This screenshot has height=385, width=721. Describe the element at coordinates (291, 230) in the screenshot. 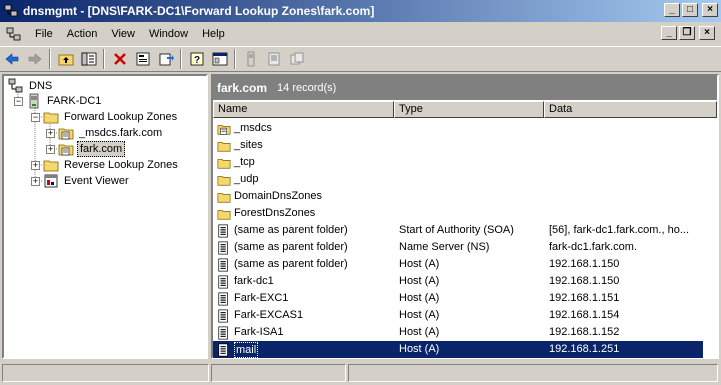

I see `record-name: (same as parent folder)` at that location.